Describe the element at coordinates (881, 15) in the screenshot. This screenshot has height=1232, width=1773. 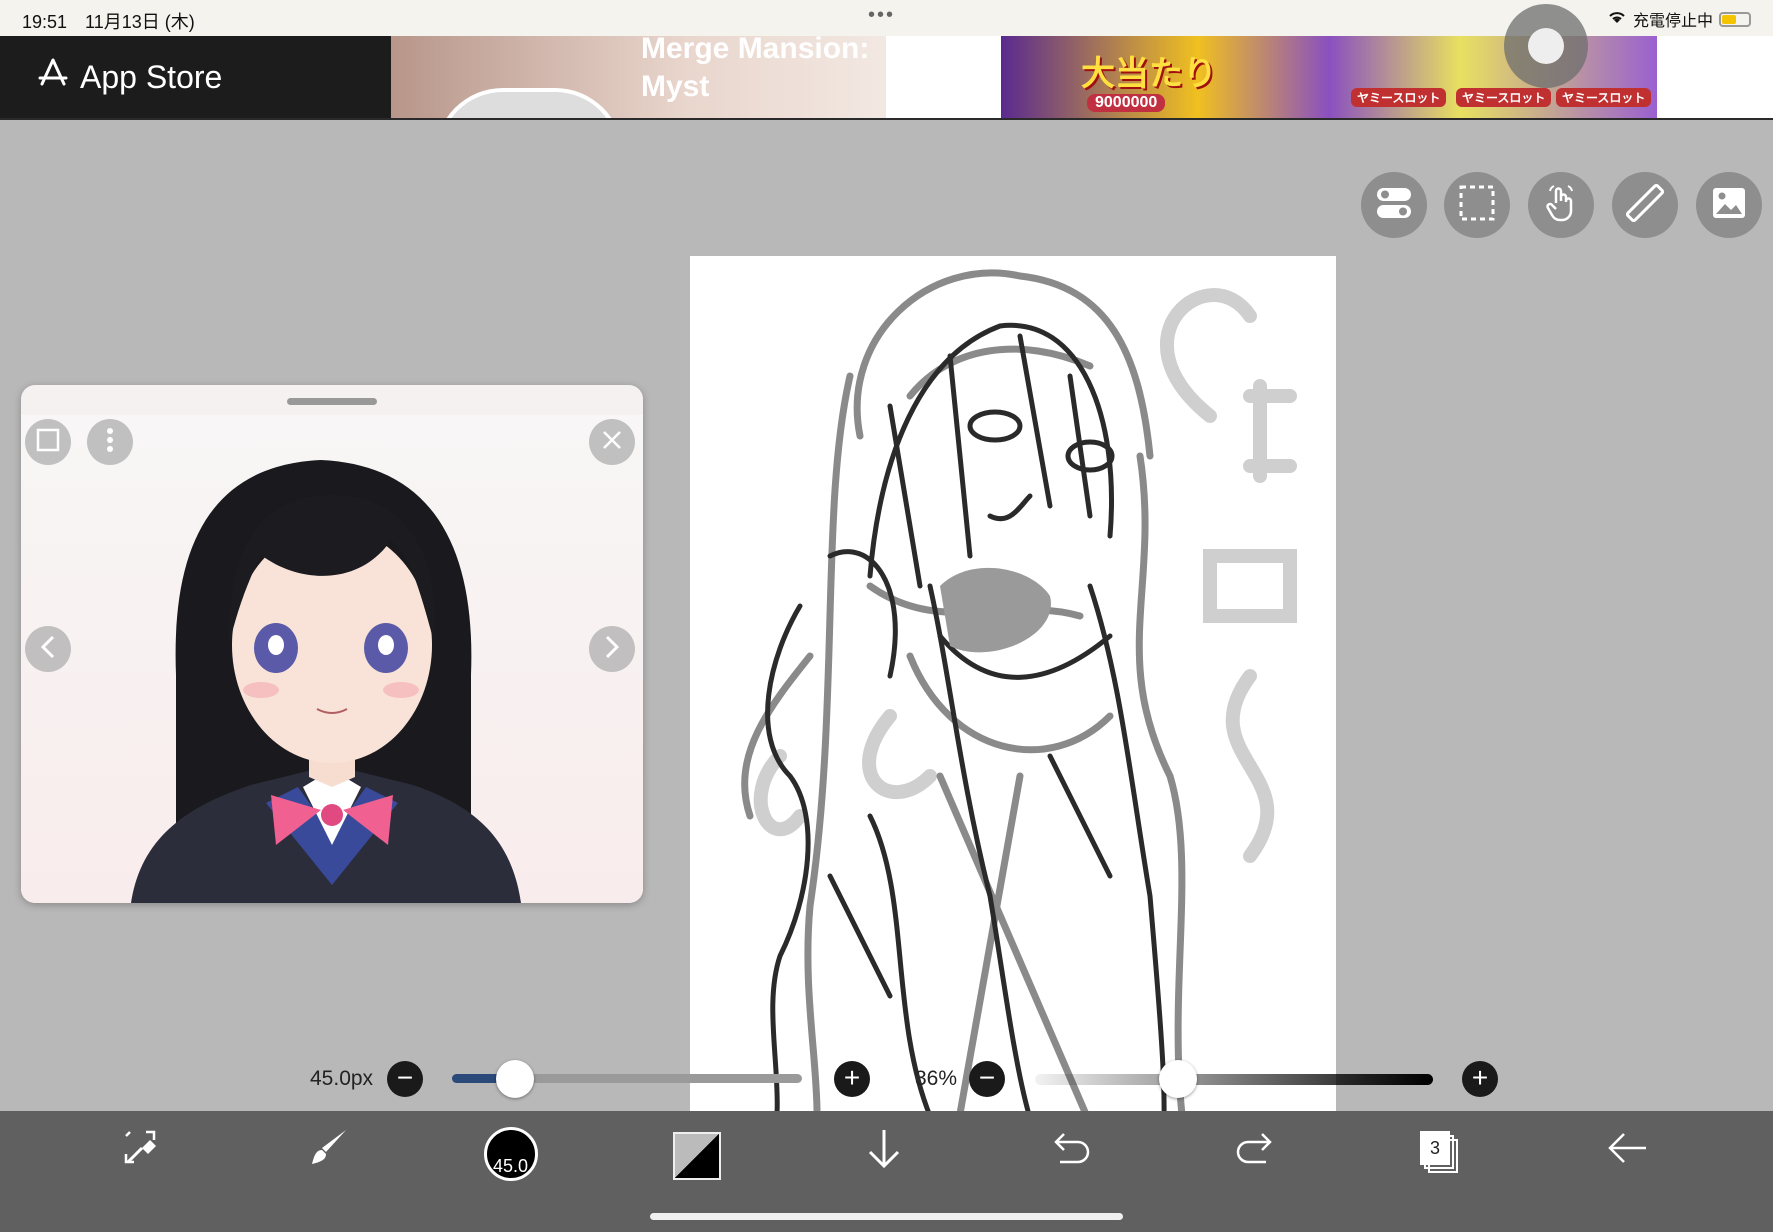
I see `multitask-dots: •••` at that location.